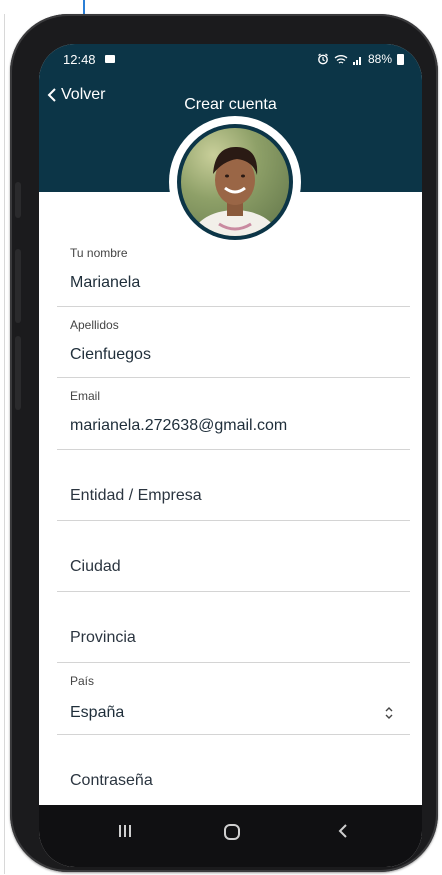  What do you see at coordinates (230, 104) in the screenshot?
I see `page-title: Crear cuenta` at bounding box center [230, 104].